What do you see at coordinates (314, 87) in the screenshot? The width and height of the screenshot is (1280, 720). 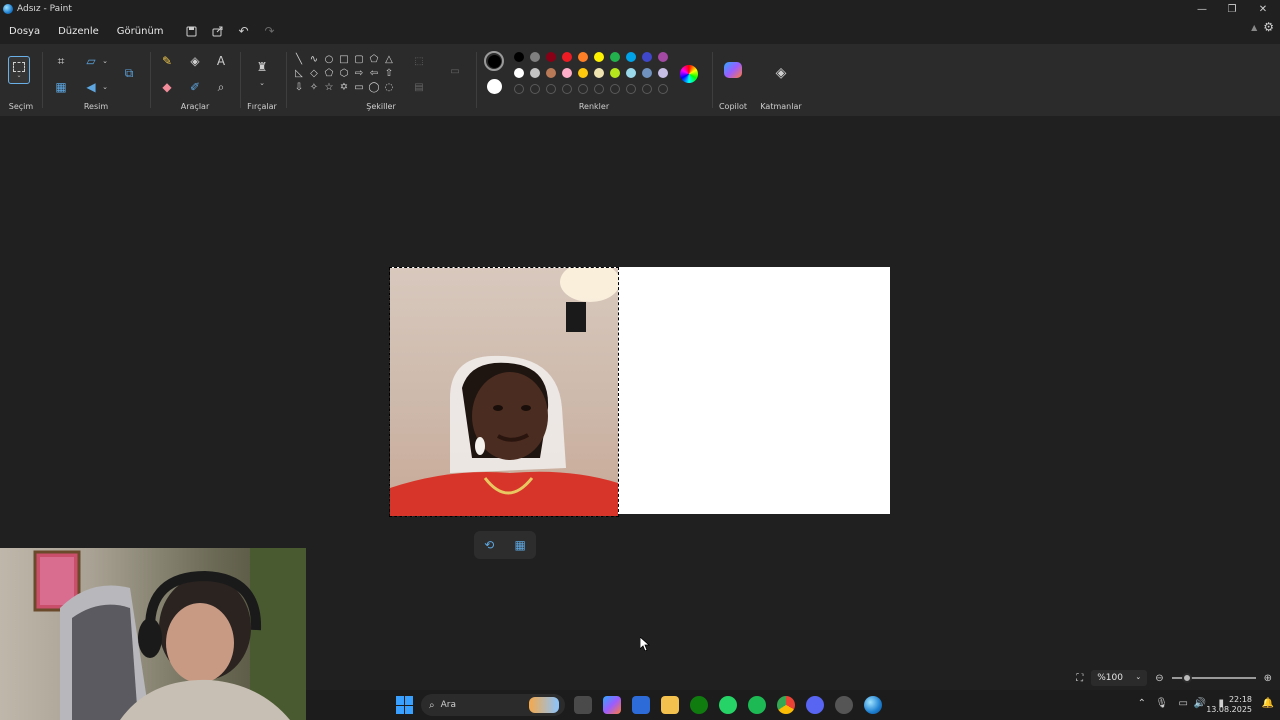 I see `four-point-star-shape-icon: ✧` at bounding box center [314, 87].